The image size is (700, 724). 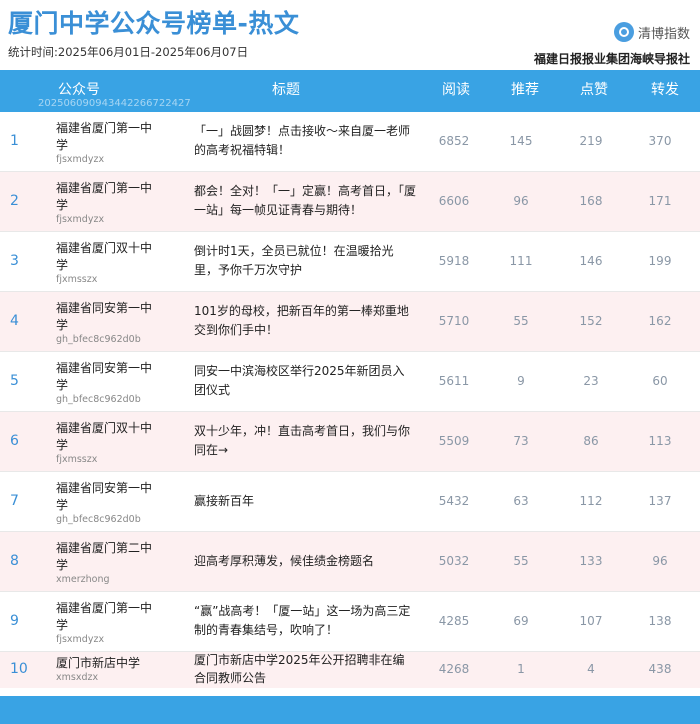 What do you see at coordinates (521, 261) in the screenshot?
I see `cell-recommends: 111` at bounding box center [521, 261].